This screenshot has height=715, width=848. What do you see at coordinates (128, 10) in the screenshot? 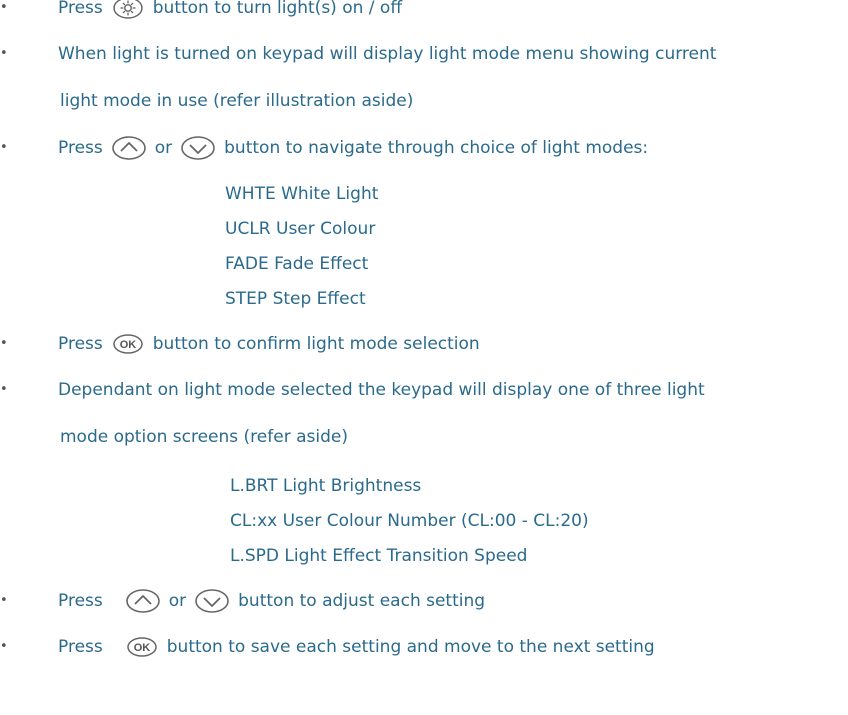
I see `sun-icon` at bounding box center [128, 10].